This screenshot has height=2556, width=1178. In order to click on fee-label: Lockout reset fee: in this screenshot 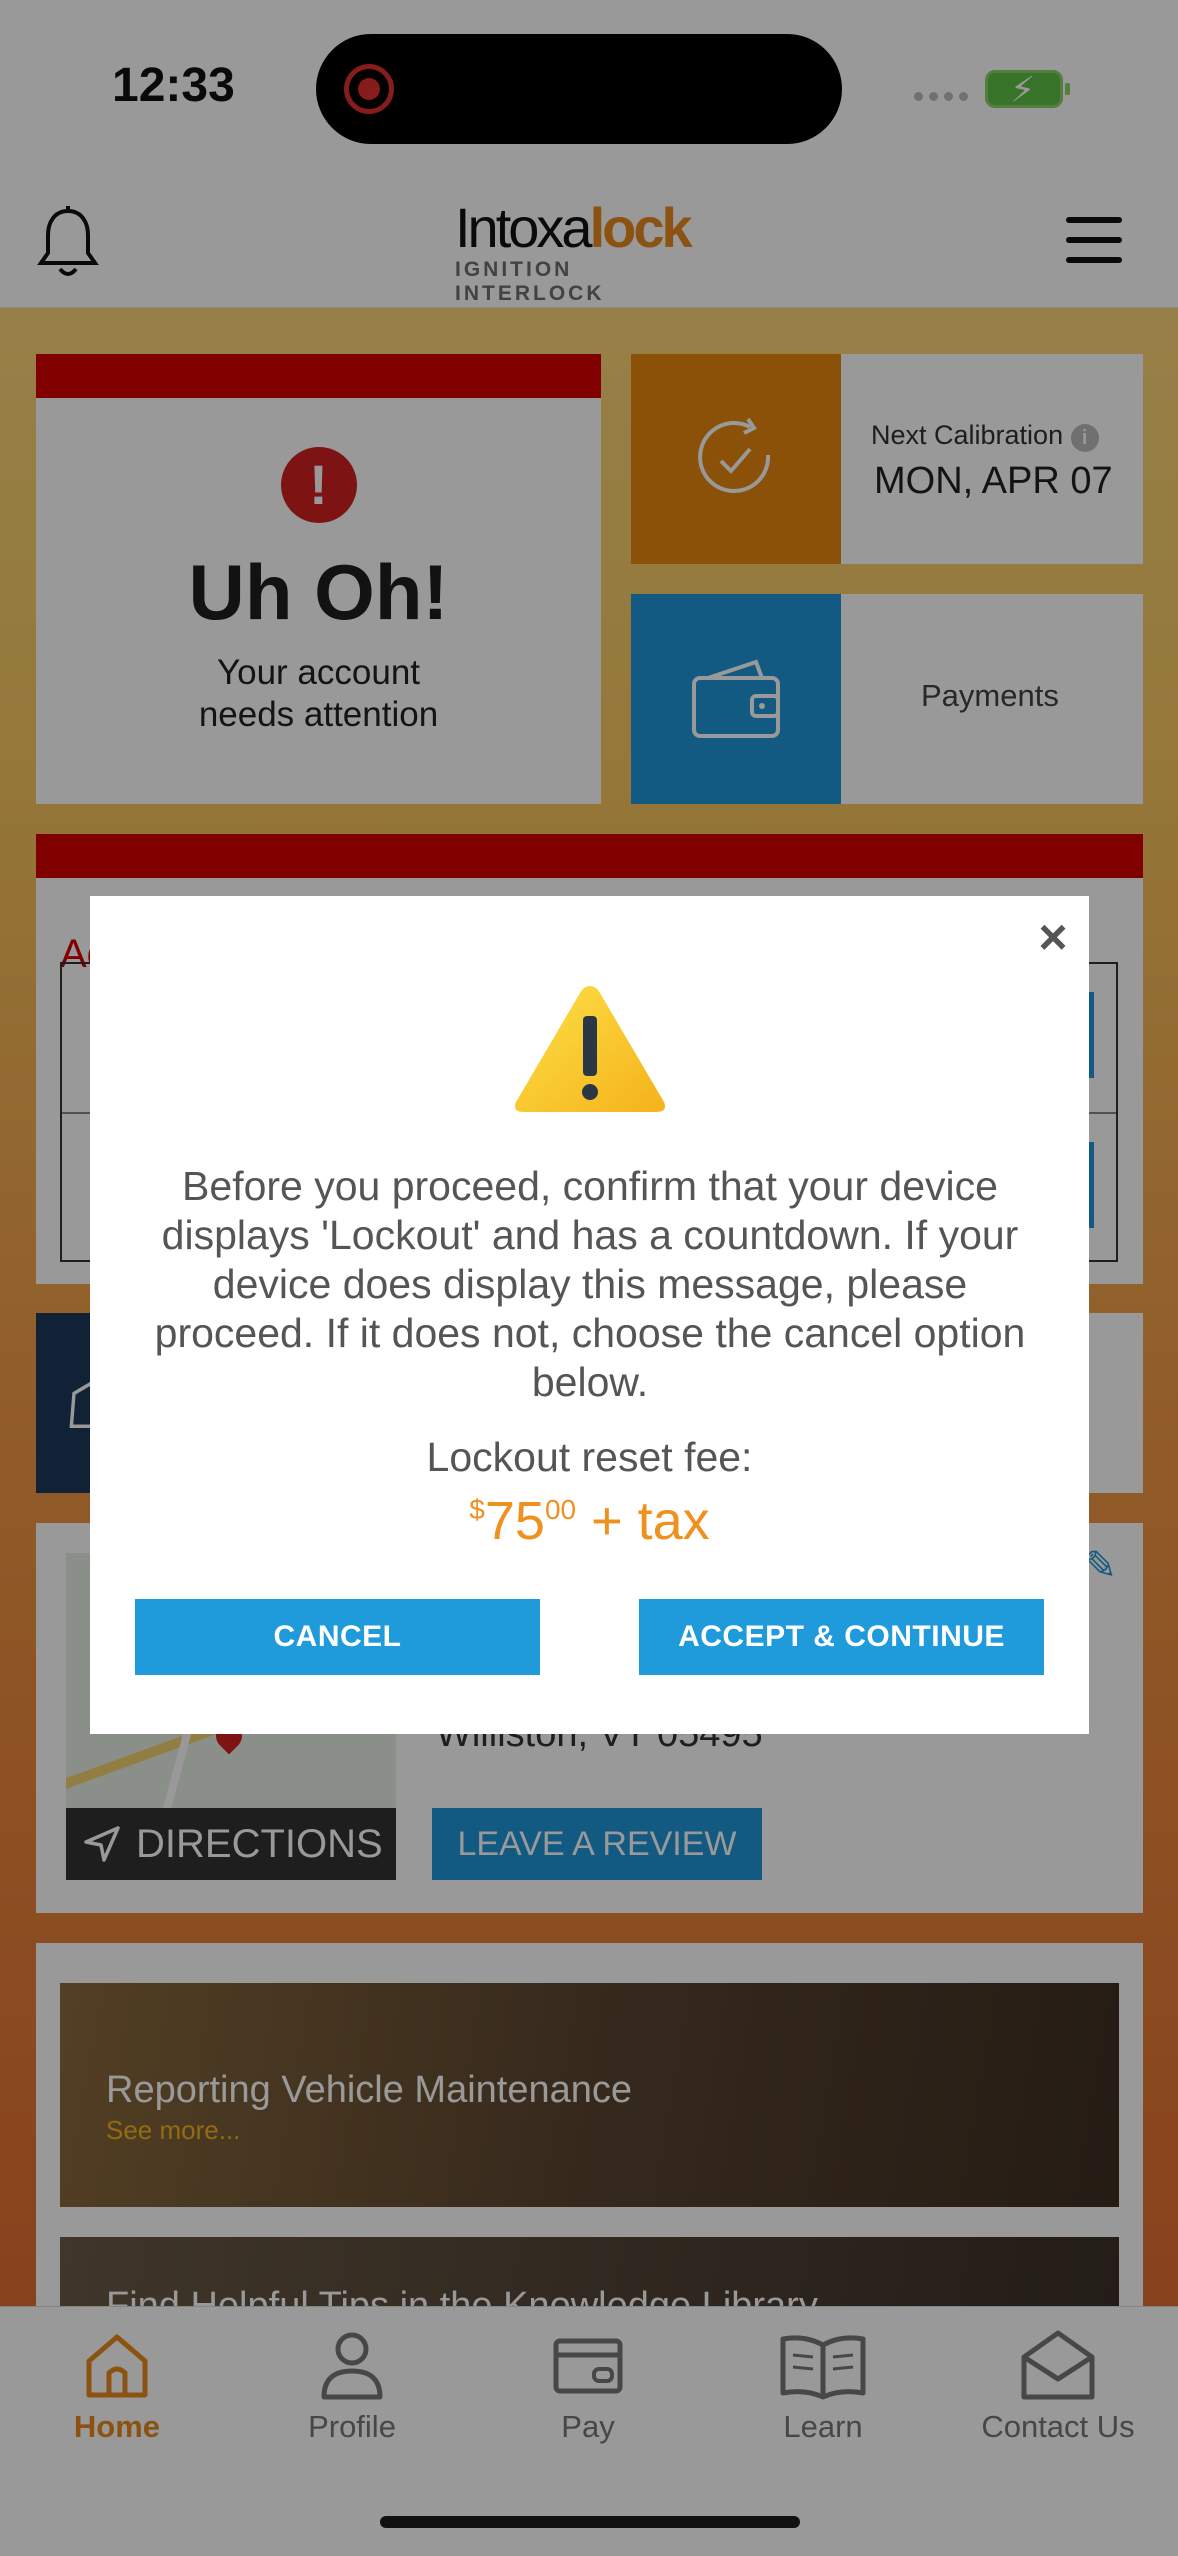, I will do `click(589, 1457)`.